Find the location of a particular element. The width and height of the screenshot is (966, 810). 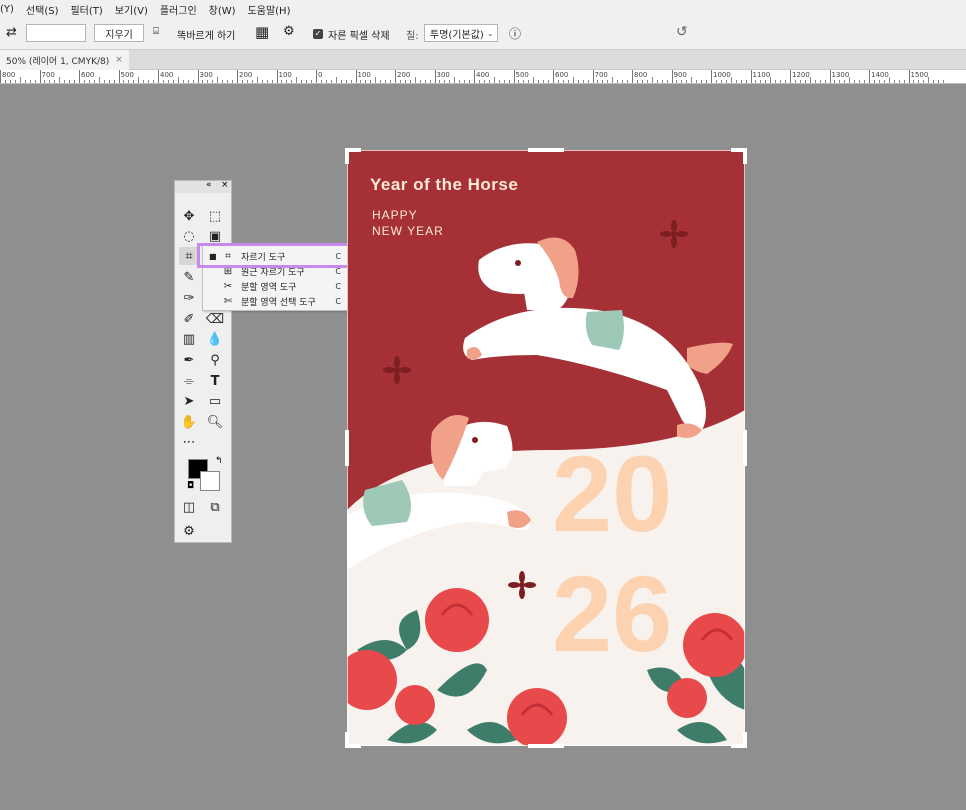

move-tool-icon: ✥ is located at coordinates (189, 216).